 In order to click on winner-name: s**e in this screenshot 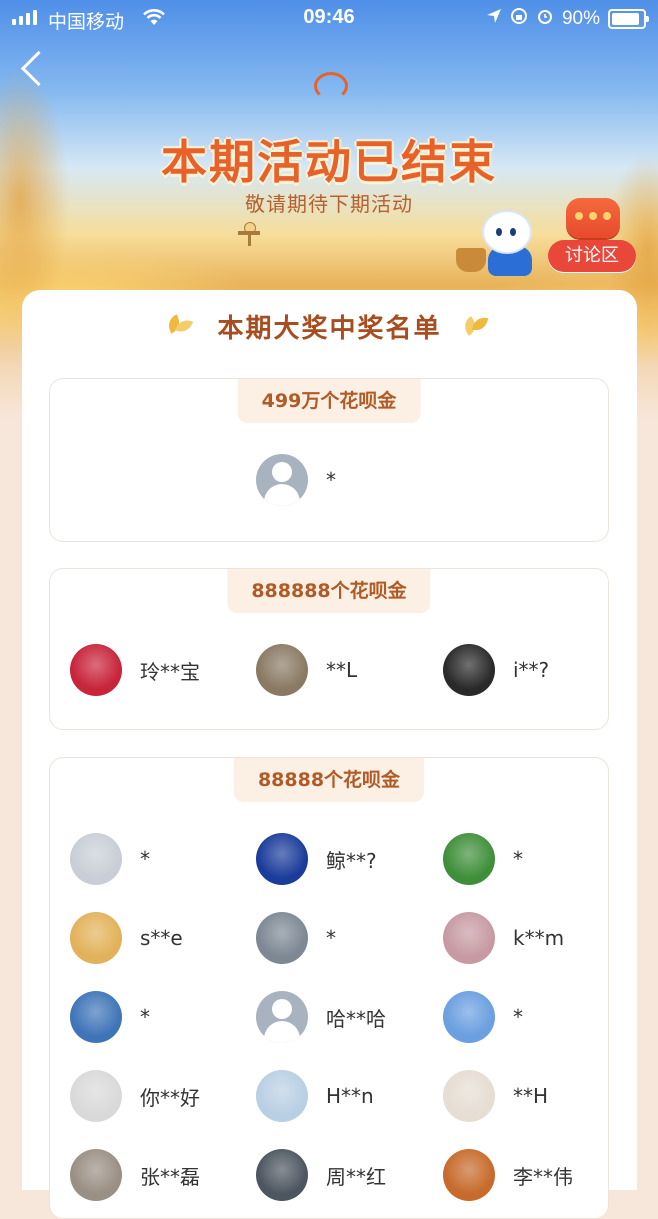, I will do `click(161, 938)`.